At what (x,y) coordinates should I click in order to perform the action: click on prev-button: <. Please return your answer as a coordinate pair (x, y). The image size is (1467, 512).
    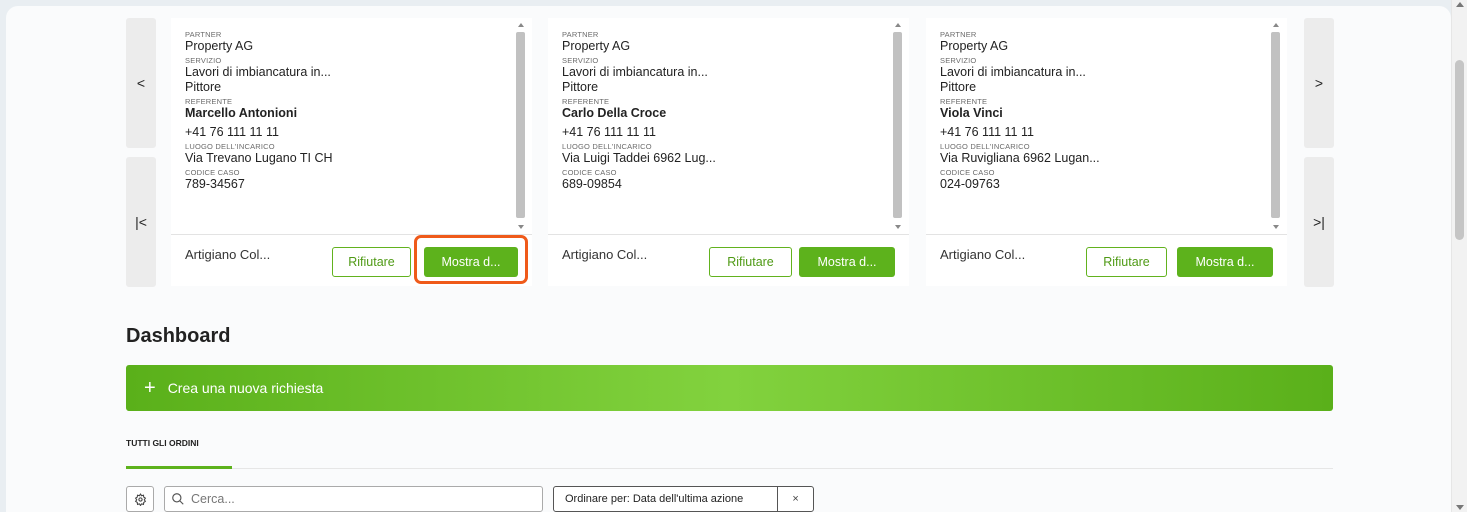
    Looking at the image, I should click on (141, 83).